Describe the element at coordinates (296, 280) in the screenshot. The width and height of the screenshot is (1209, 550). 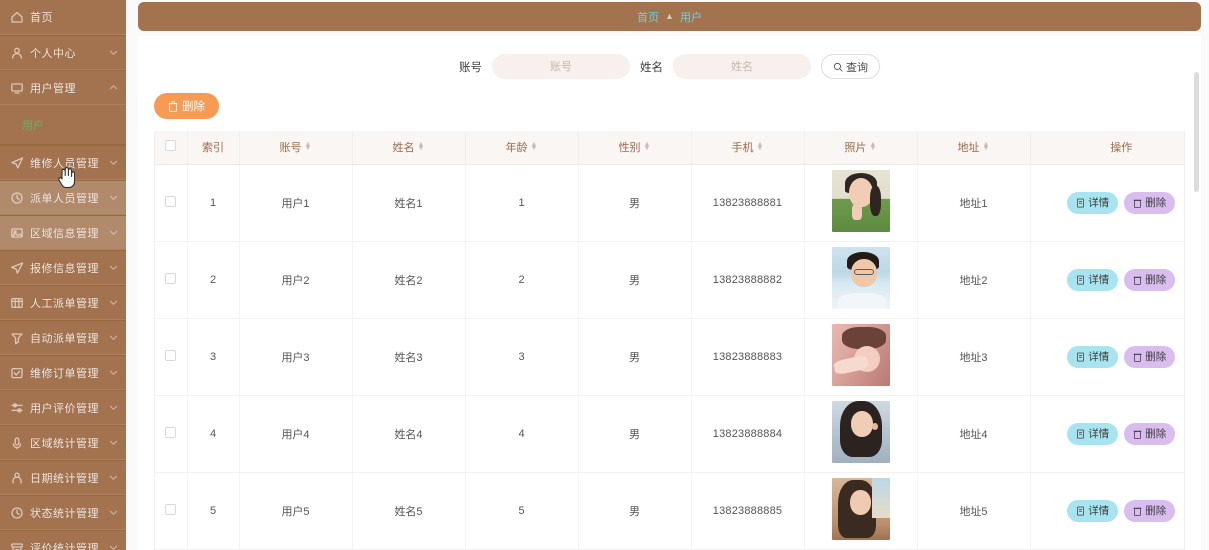
I see `cell-account: 用户2` at that location.